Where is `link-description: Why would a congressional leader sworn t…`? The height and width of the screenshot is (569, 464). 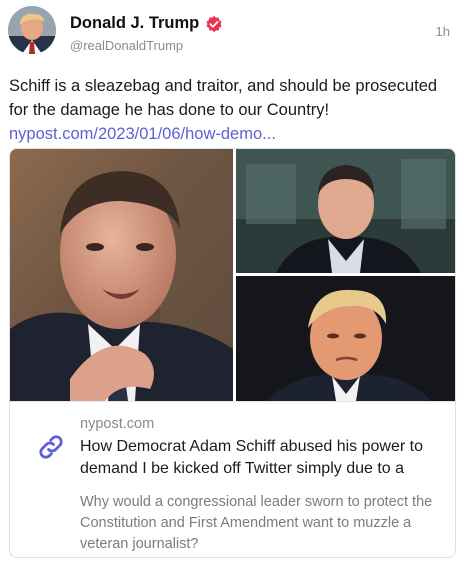
link-description: Why would a congressional leader sworn t… is located at coordinates (256, 523).